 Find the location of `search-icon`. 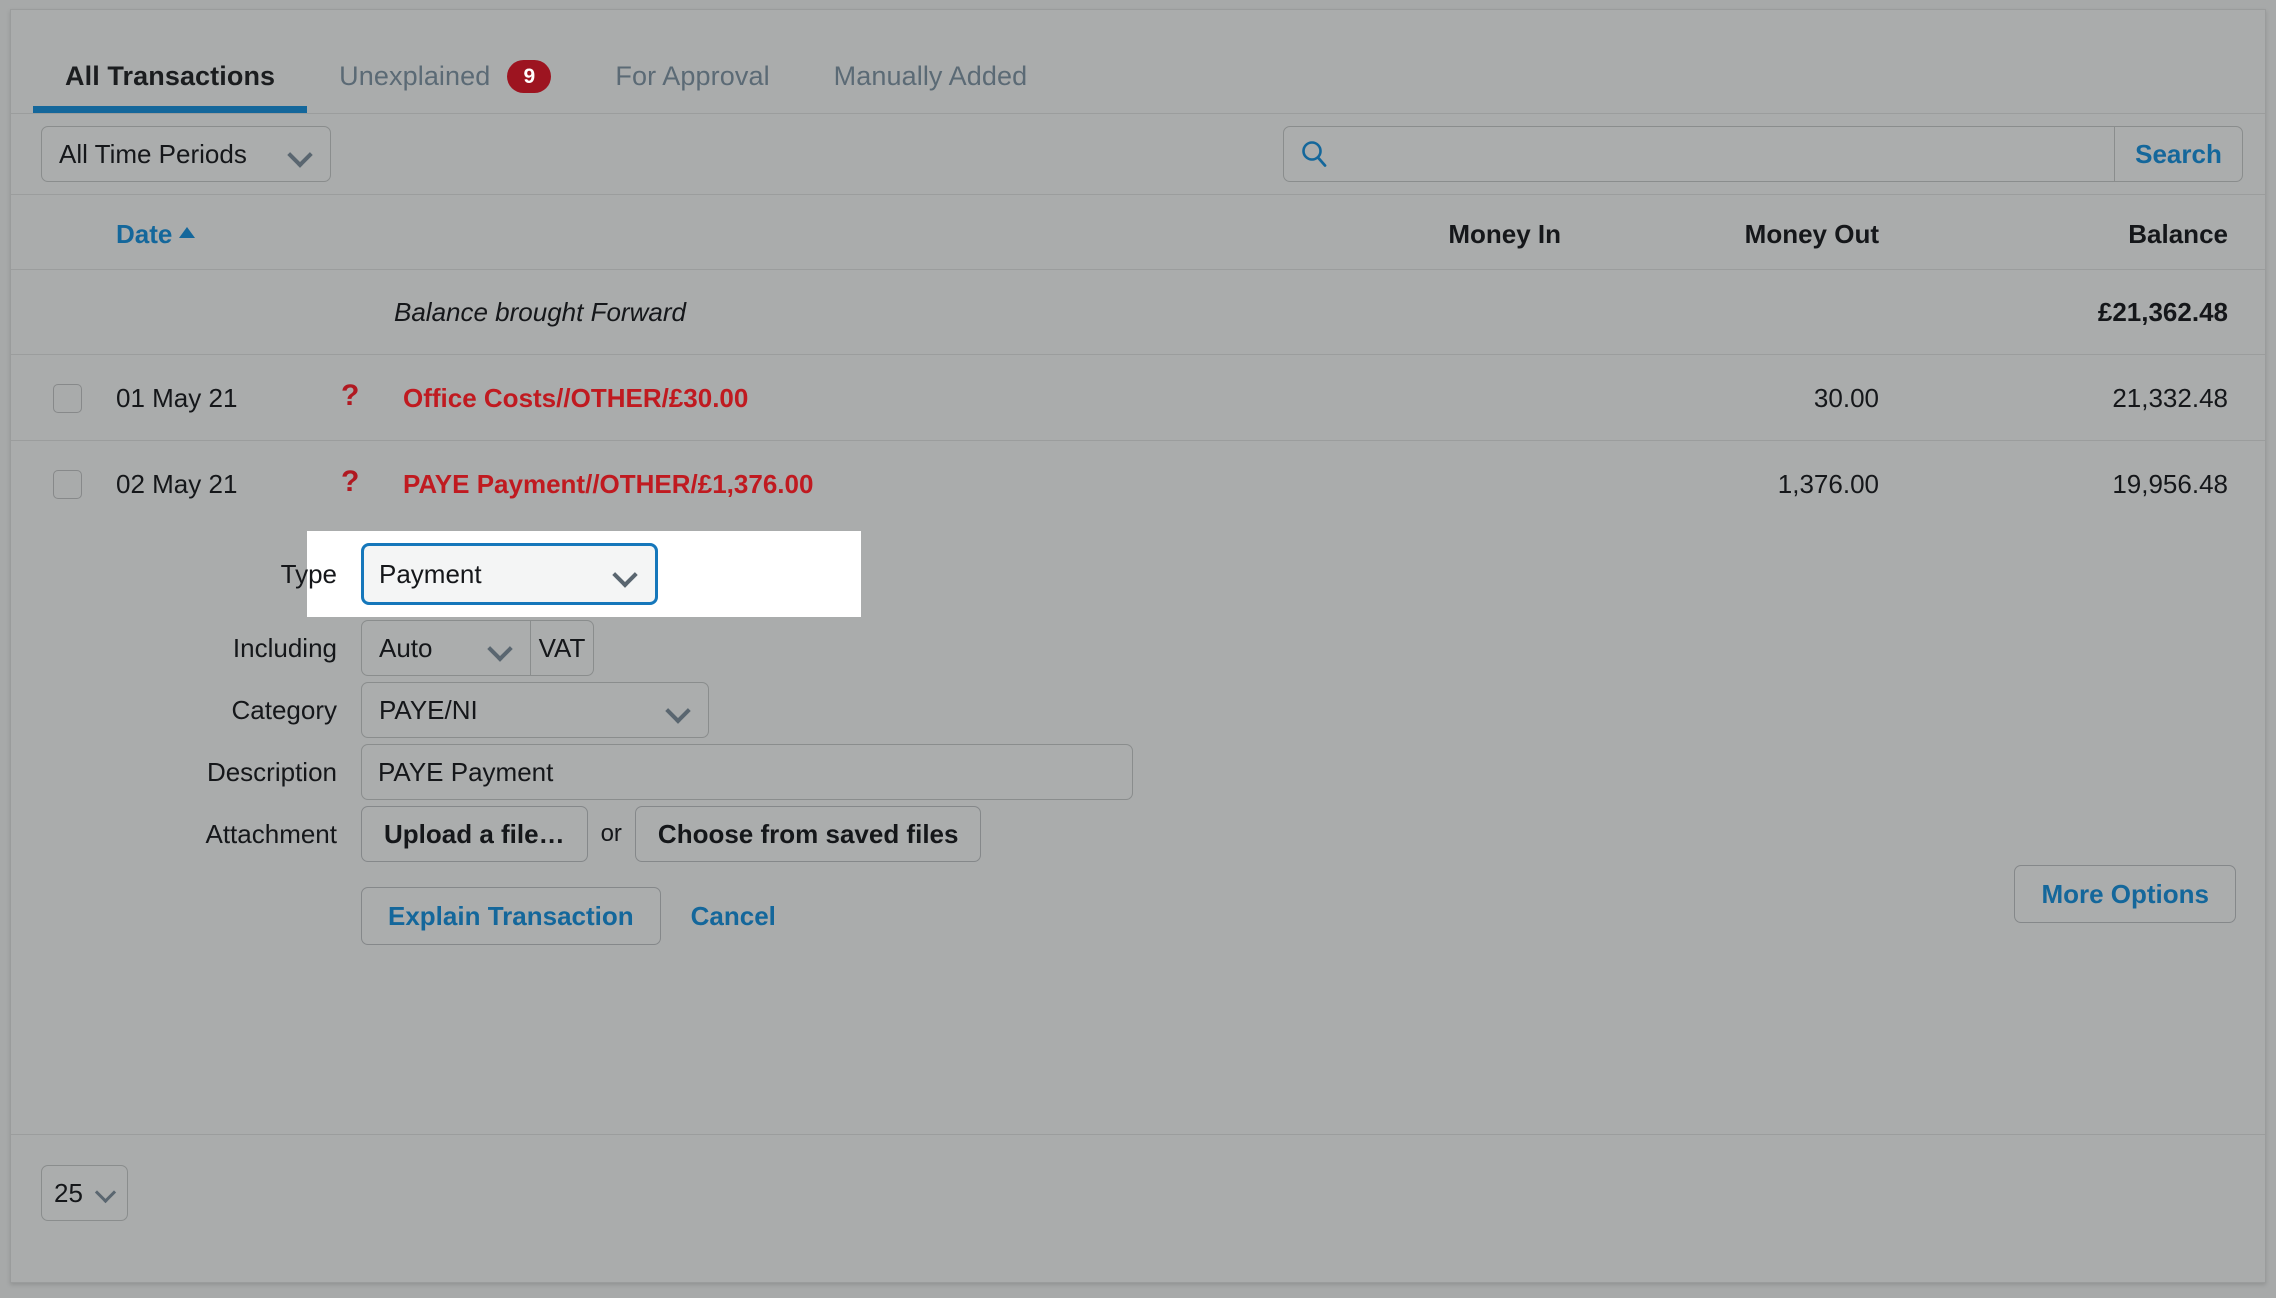

search-icon is located at coordinates (1314, 154).